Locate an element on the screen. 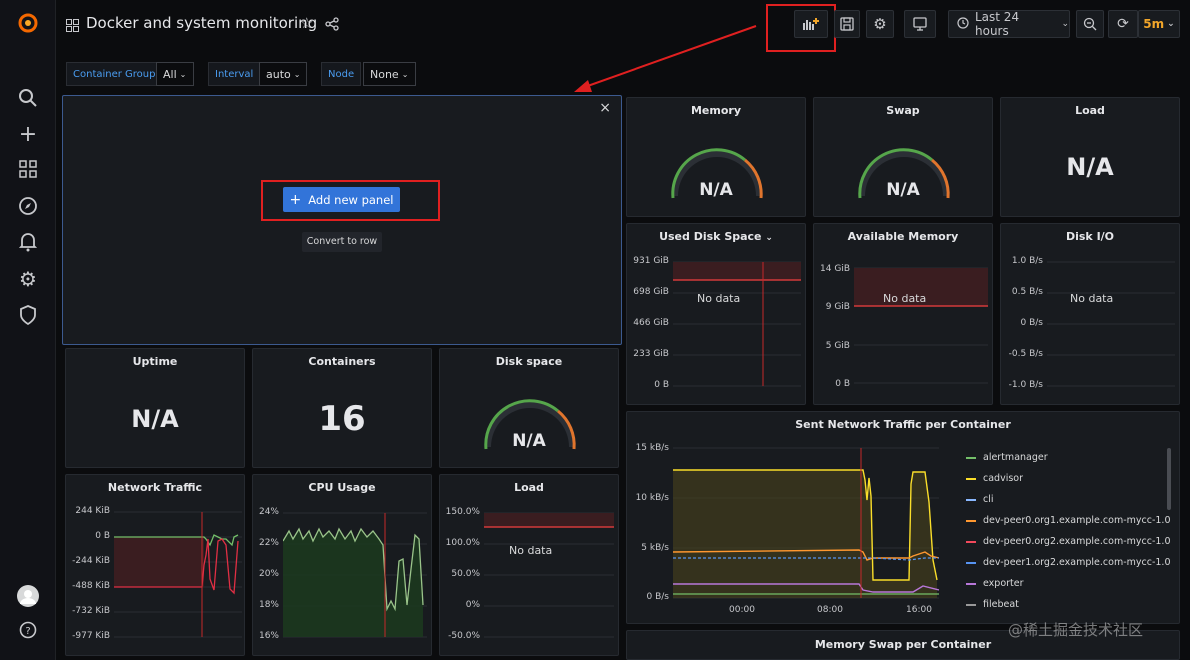 This screenshot has height=660, width=1190. x-tick: 16:00 is located at coordinates (919, 610).